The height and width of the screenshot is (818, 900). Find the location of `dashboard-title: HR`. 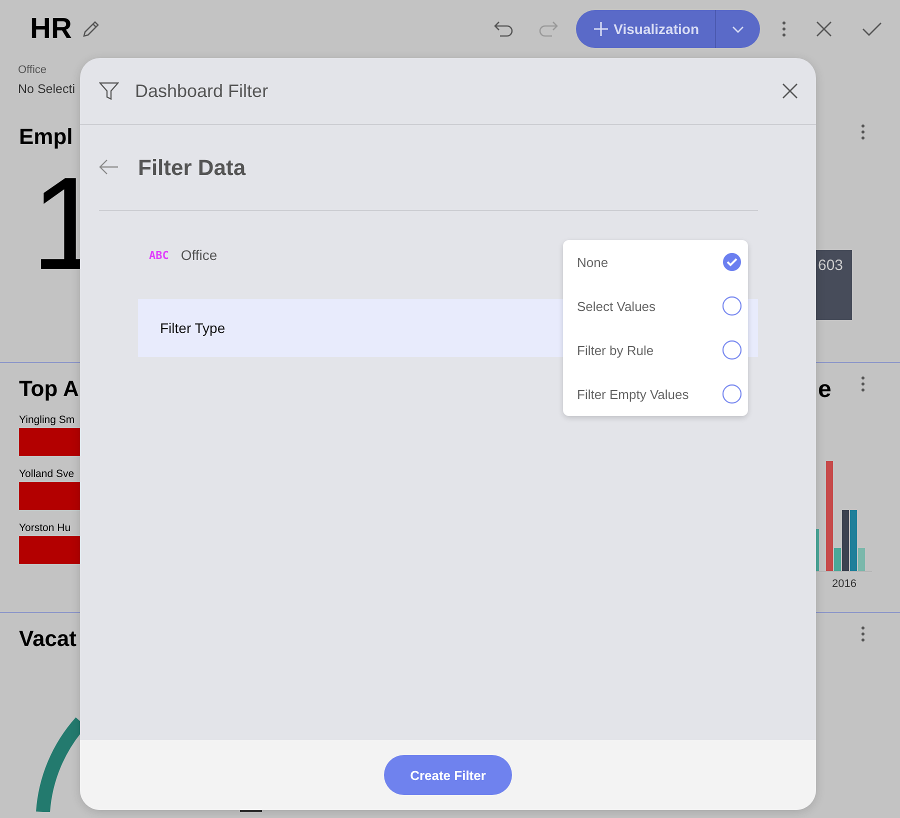

dashboard-title: HR is located at coordinates (51, 29).